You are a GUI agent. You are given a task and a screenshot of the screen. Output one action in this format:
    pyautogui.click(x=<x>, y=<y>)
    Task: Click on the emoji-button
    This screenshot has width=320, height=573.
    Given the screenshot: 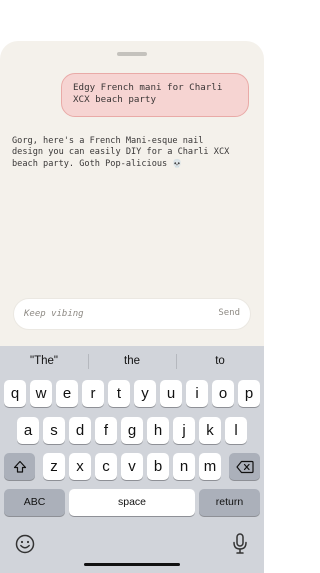 What is the action you would take?
    pyautogui.click(x=25, y=544)
    